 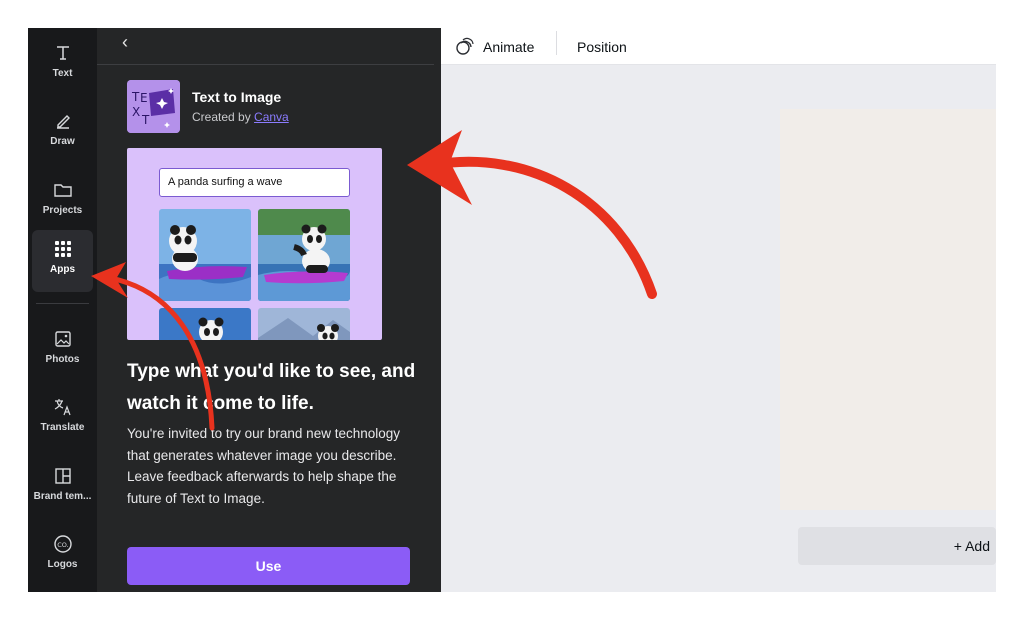 I want to click on svg-text: CO., so click(x=62, y=545).